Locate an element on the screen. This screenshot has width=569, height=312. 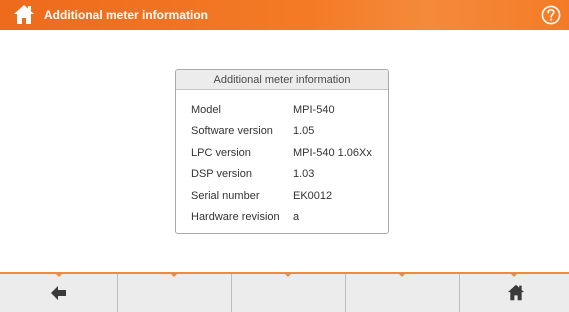
info-value: MPI-540 1.06Xx is located at coordinates (332, 152).